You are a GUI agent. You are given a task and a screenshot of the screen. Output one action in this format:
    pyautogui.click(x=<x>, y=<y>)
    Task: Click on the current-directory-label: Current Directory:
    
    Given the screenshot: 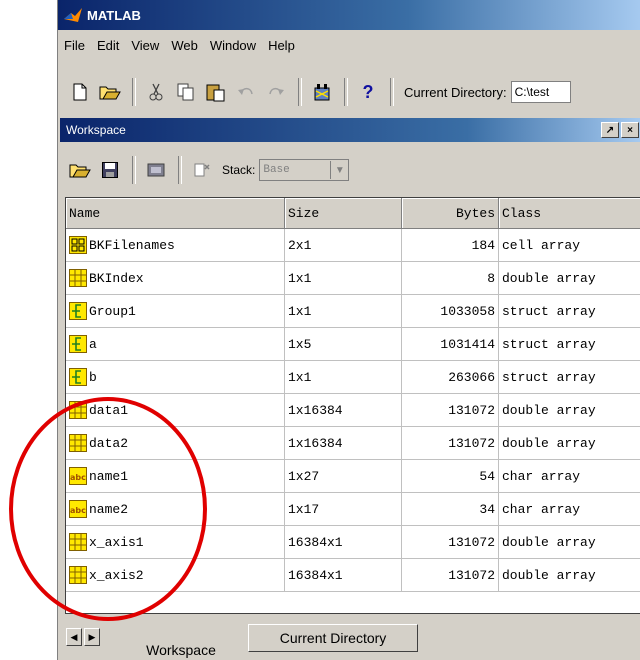 What is the action you would take?
    pyautogui.click(x=455, y=92)
    